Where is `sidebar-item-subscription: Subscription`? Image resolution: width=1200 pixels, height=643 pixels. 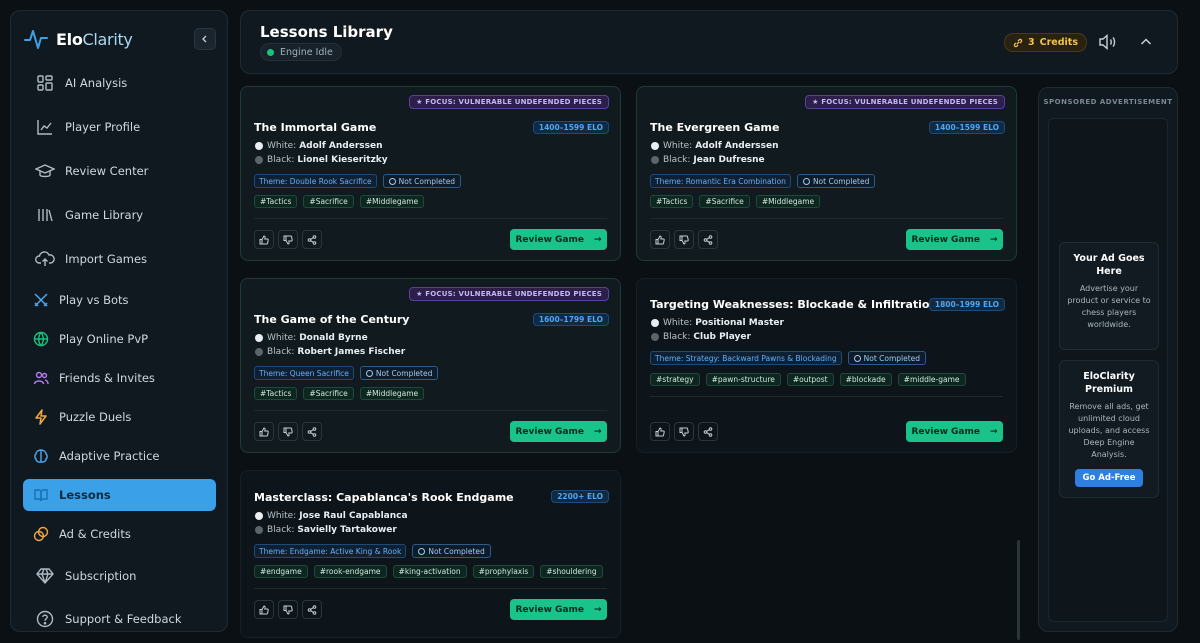 sidebar-item-subscription: Subscription is located at coordinates (119, 576).